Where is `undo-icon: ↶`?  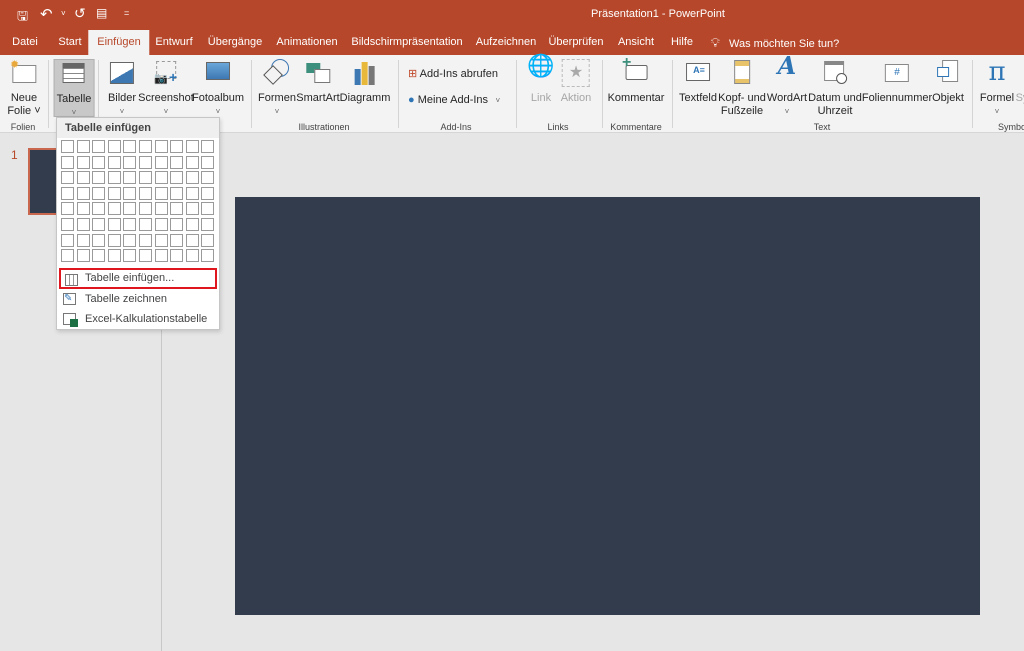 undo-icon: ↶ is located at coordinates (46, 14).